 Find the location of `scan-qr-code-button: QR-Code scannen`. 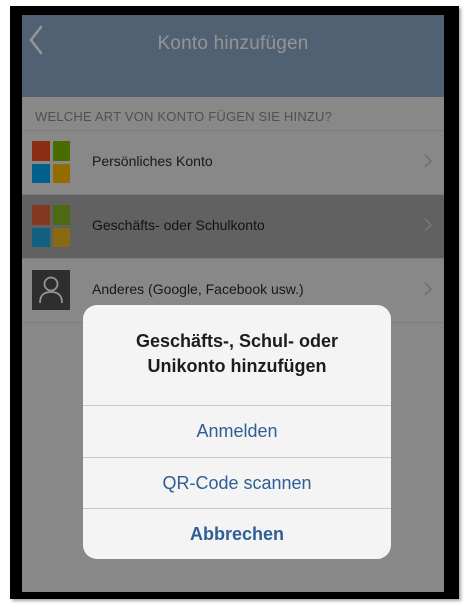

scan-qr-code-button: QR-Code scannen is located at coordinates (237, 483).